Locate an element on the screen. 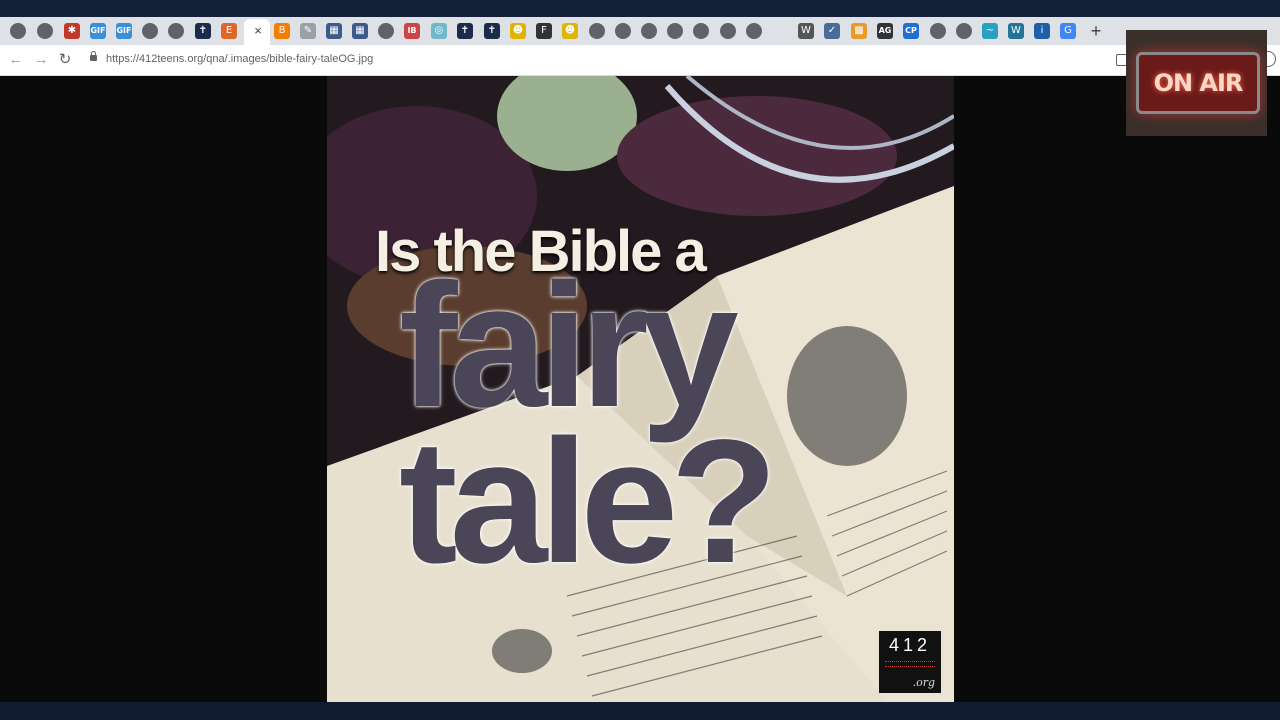  on-air-text: ON AIR is located at coordinates (1198, 83).